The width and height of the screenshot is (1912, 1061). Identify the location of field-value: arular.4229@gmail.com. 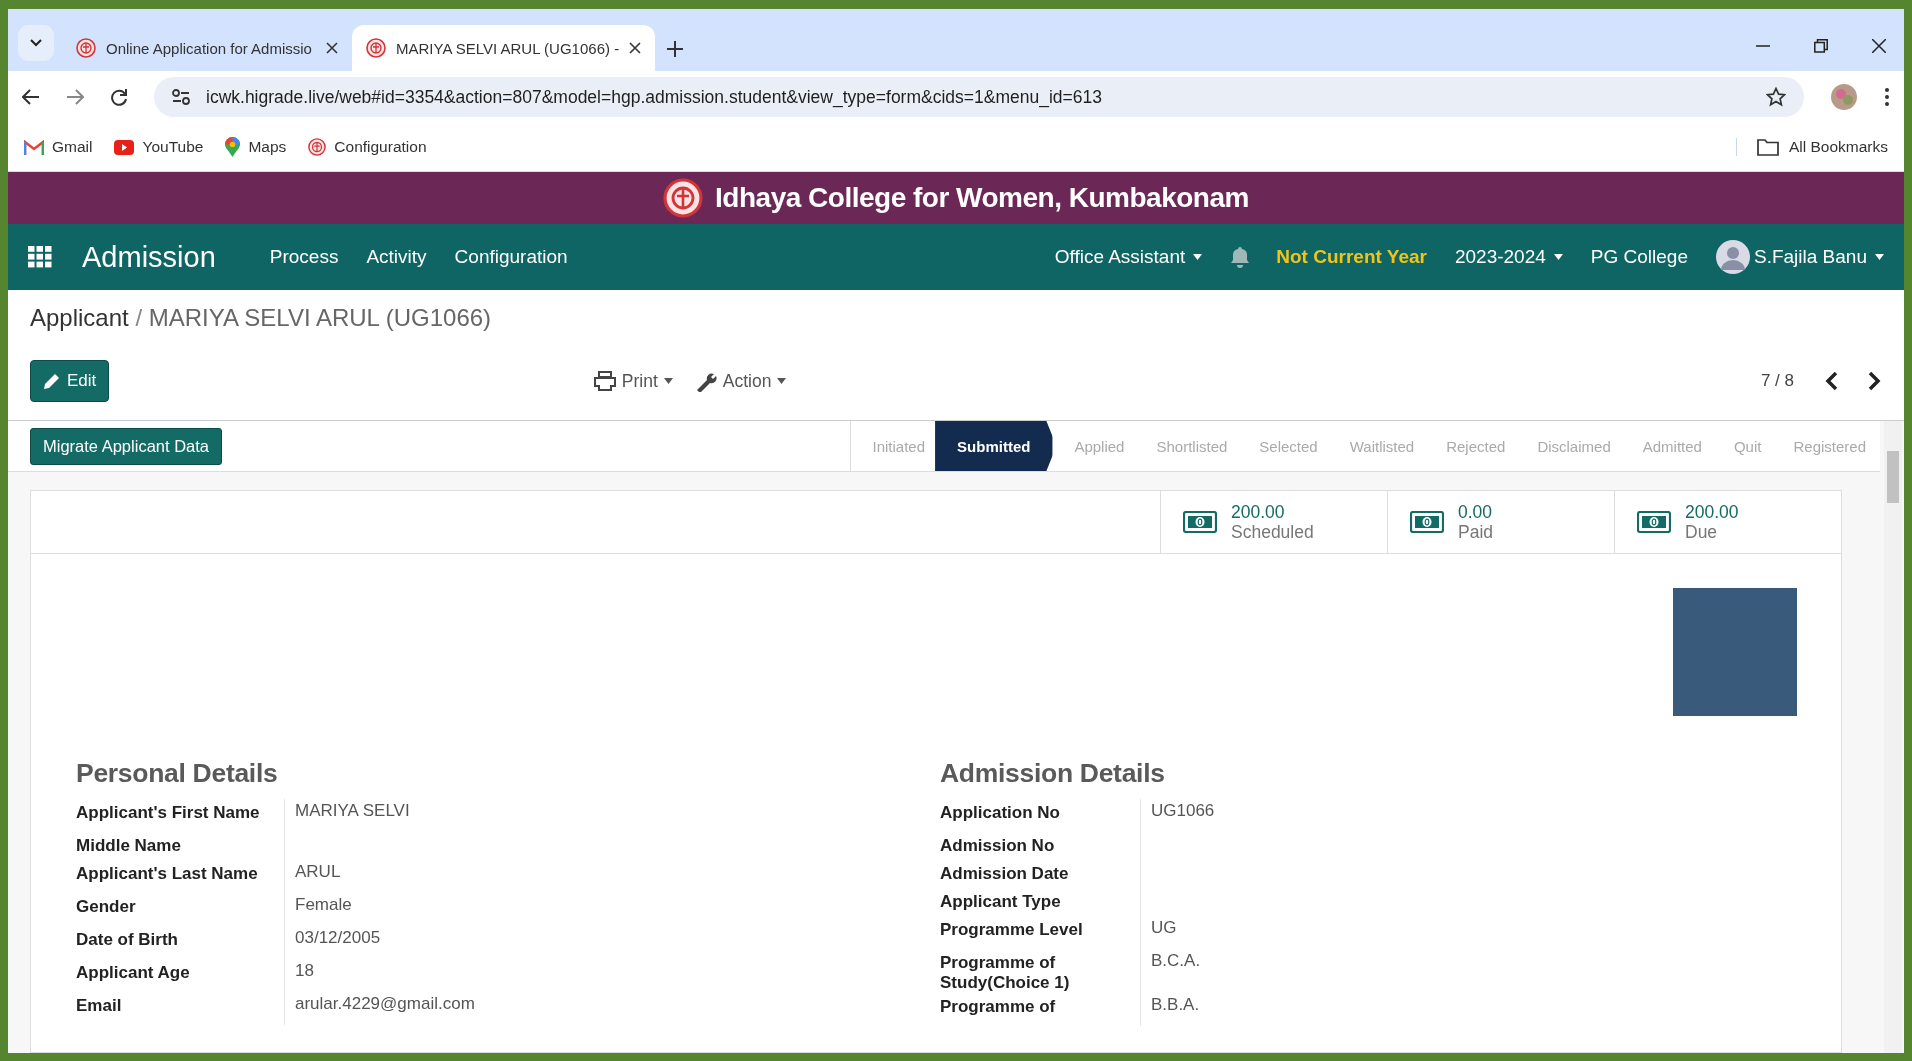
(384, 1004).